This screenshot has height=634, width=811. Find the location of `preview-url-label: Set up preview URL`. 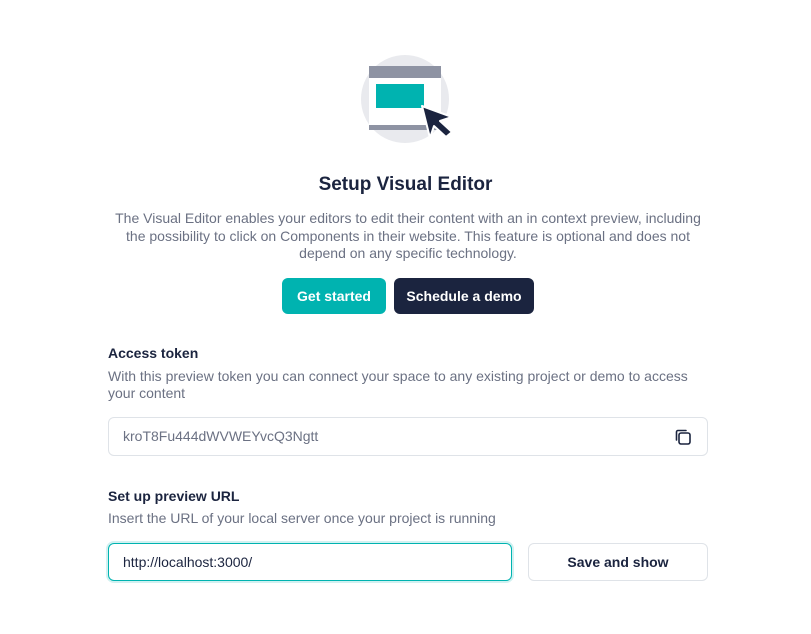

preview-url-label: Set up preview URL is located at coordinates (174, 496).